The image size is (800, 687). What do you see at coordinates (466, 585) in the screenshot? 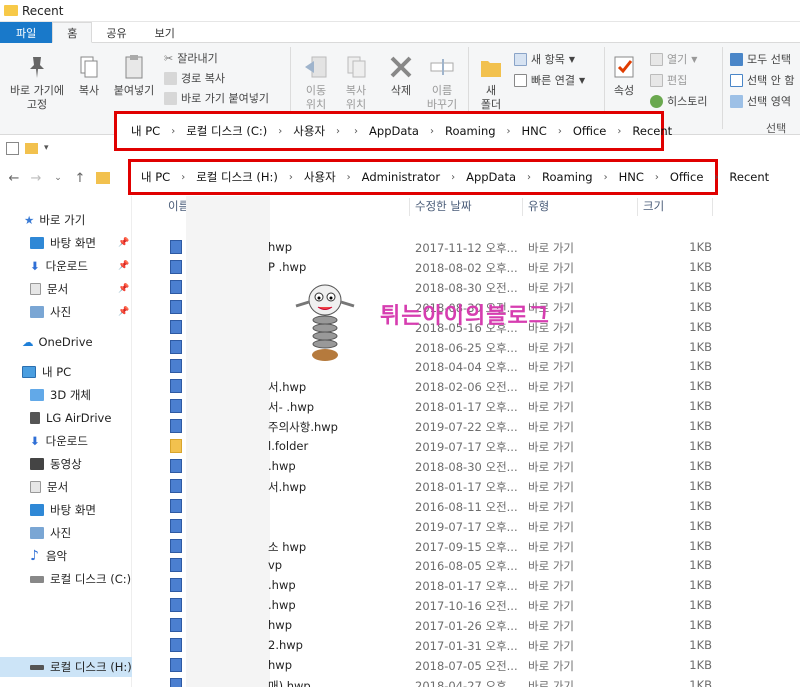
I see `file-row: .hwp 2018-01-17 오후... 바로 가기 1KB` at bounding box center [466, 585].